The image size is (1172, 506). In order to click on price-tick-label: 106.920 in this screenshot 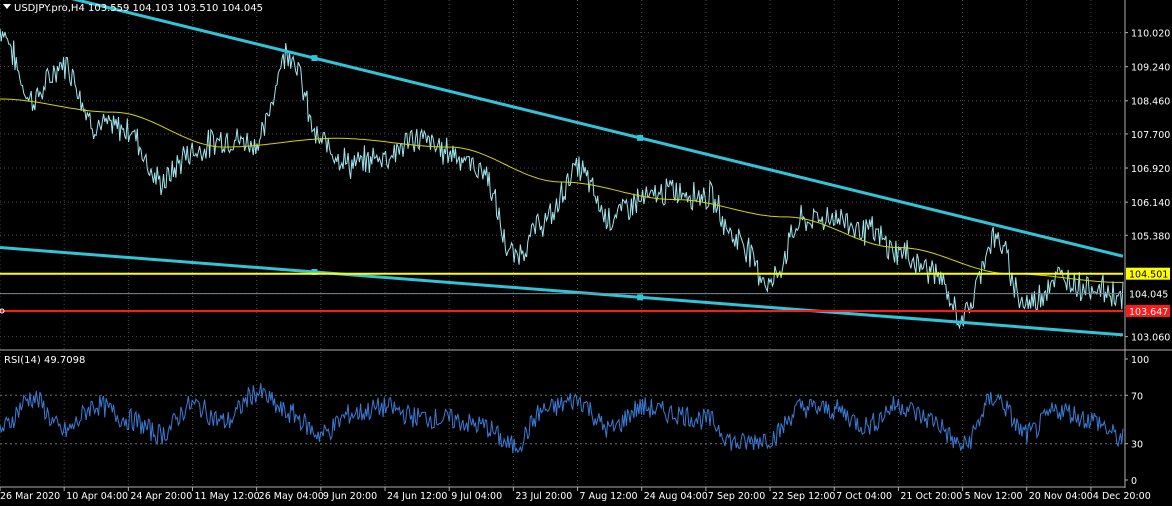, I will do `click(1150, 169)`.